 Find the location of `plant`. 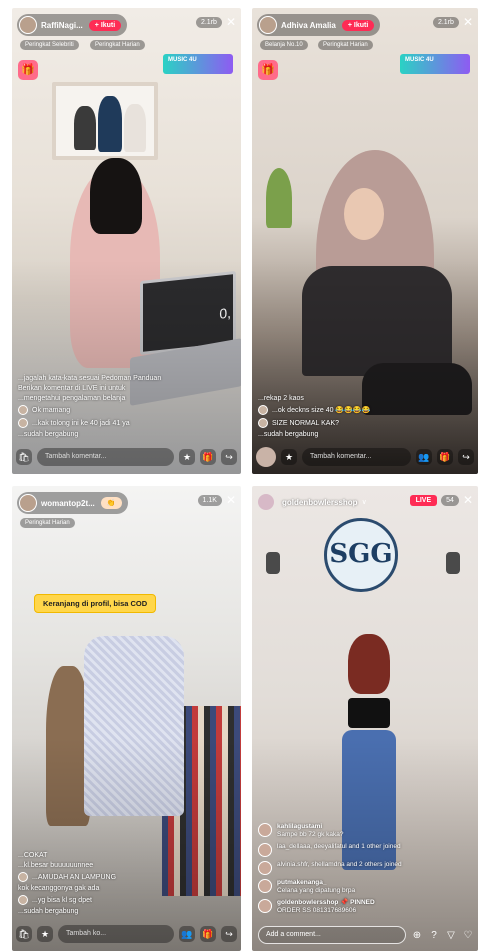

plant is located at coordinates (279, 198).